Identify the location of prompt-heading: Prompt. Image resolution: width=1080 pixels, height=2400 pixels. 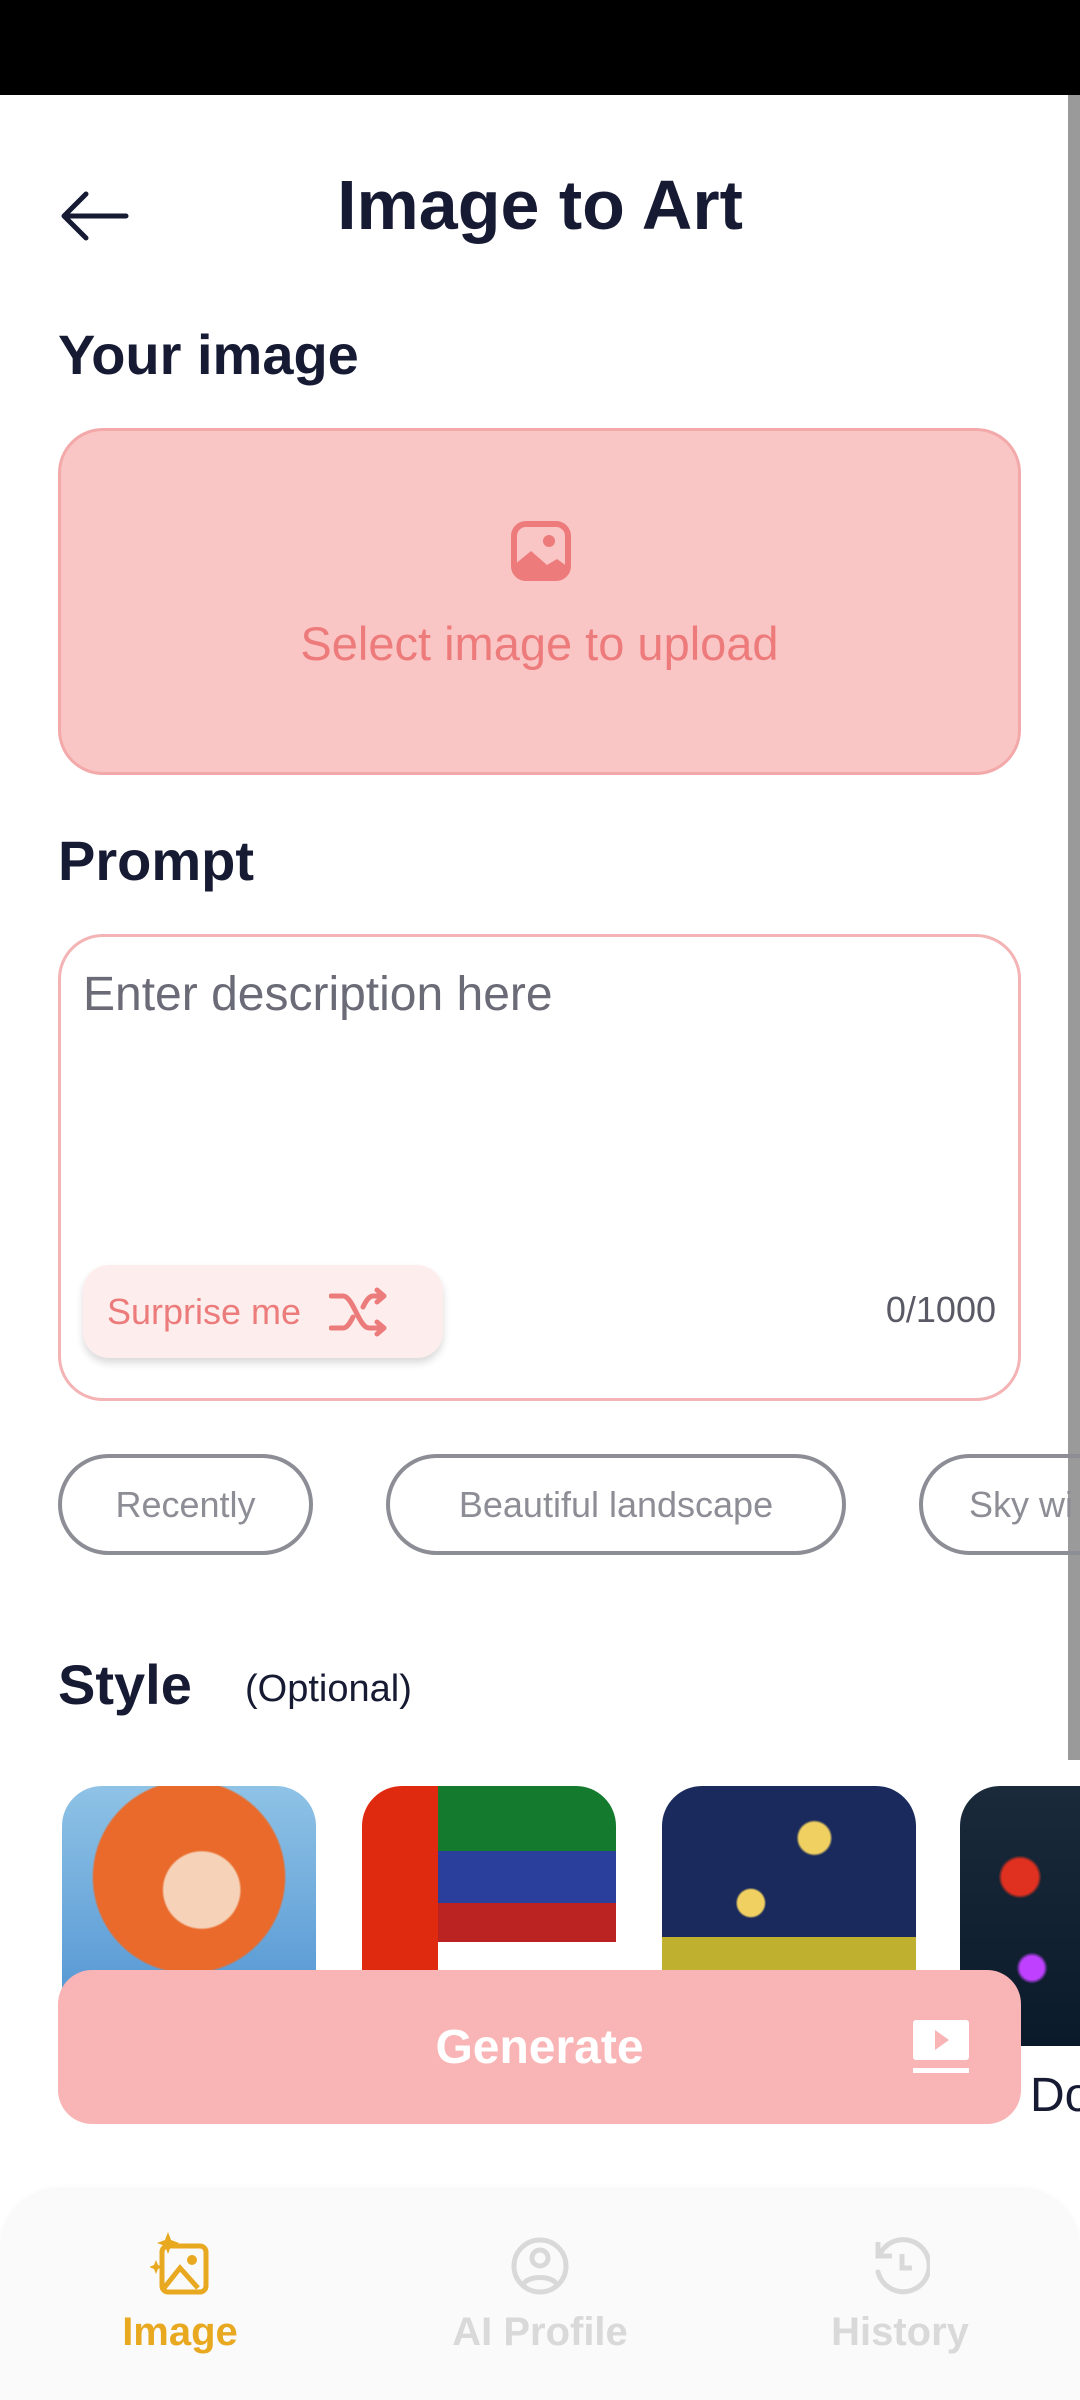
(156, 860).